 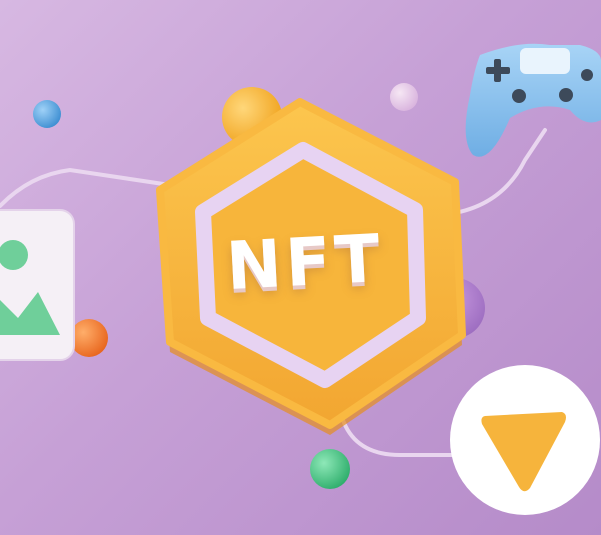 What do you see at coordinates (404, 97) in the screenshot?
I see `pink-sphere` at bounding box center [404, 97].